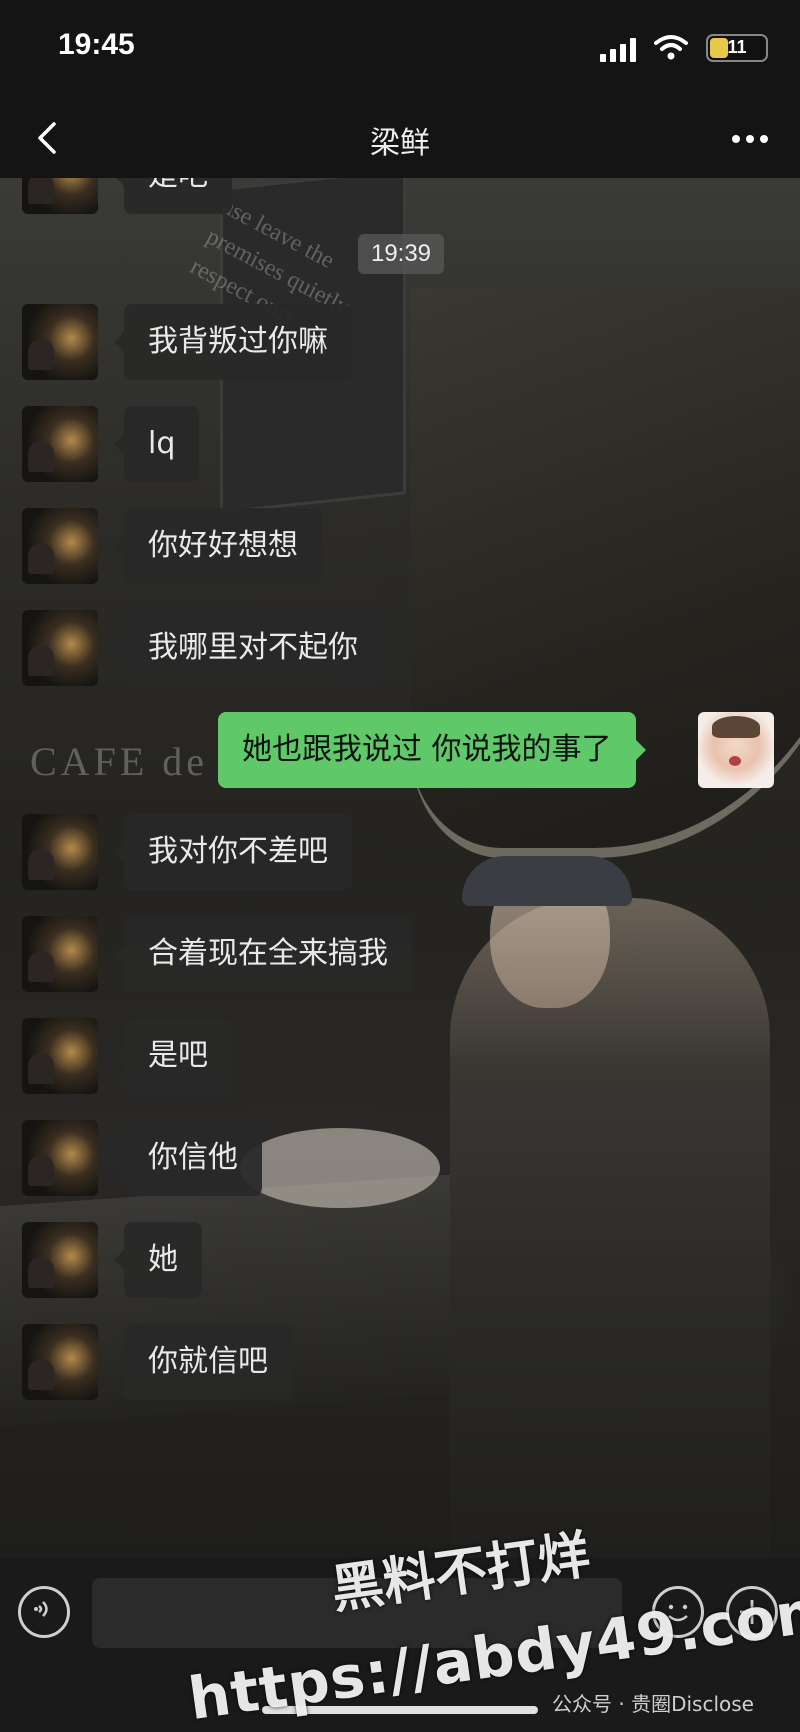 This screenshot has width=800, height=1732. I want to click on self-avatar, so click(736, 750).